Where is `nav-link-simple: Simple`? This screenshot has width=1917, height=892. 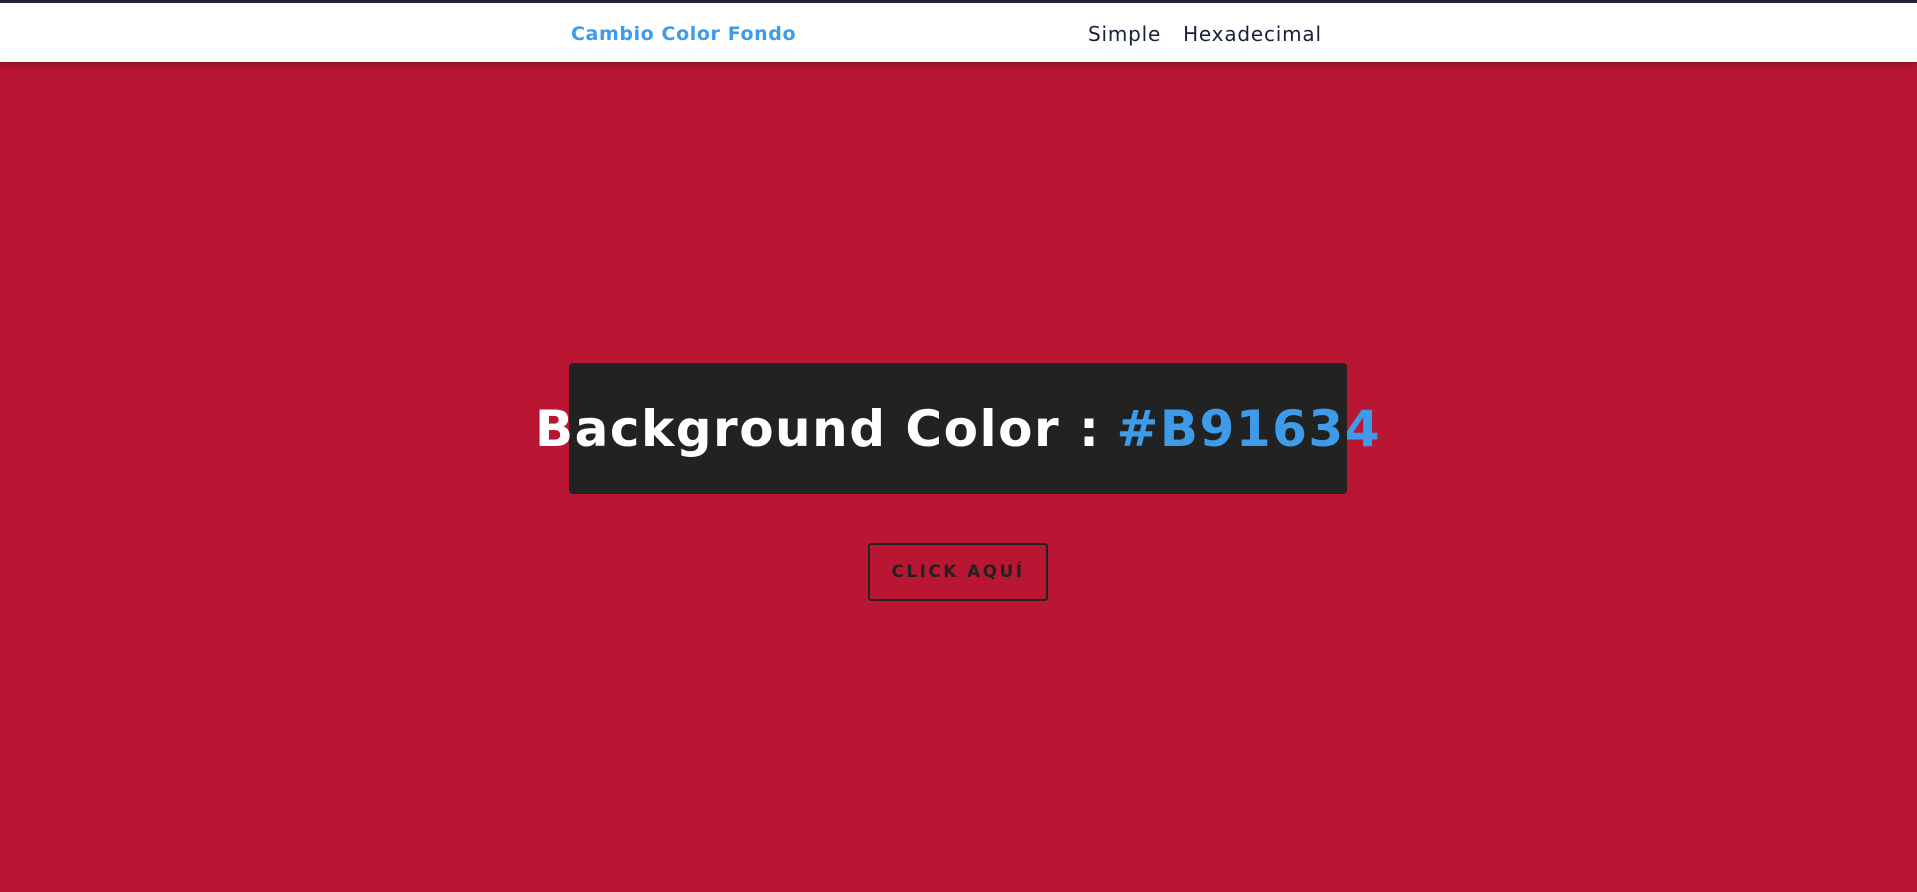 nav-link-simple: Simple is located at coordinates (1124, 34).